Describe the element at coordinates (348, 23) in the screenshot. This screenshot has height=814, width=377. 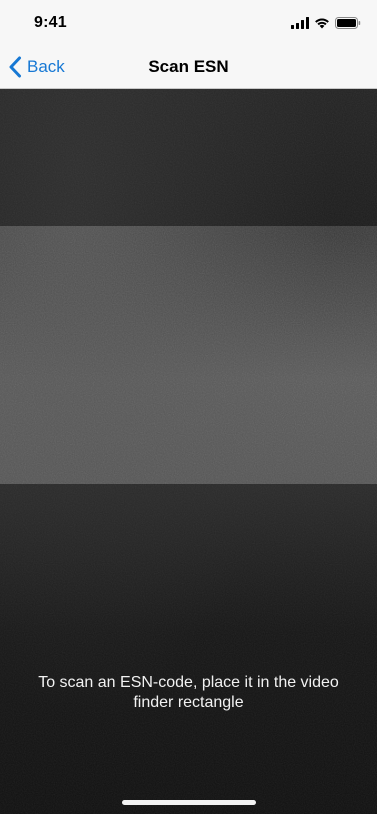
I see `battery-icon` at that location.